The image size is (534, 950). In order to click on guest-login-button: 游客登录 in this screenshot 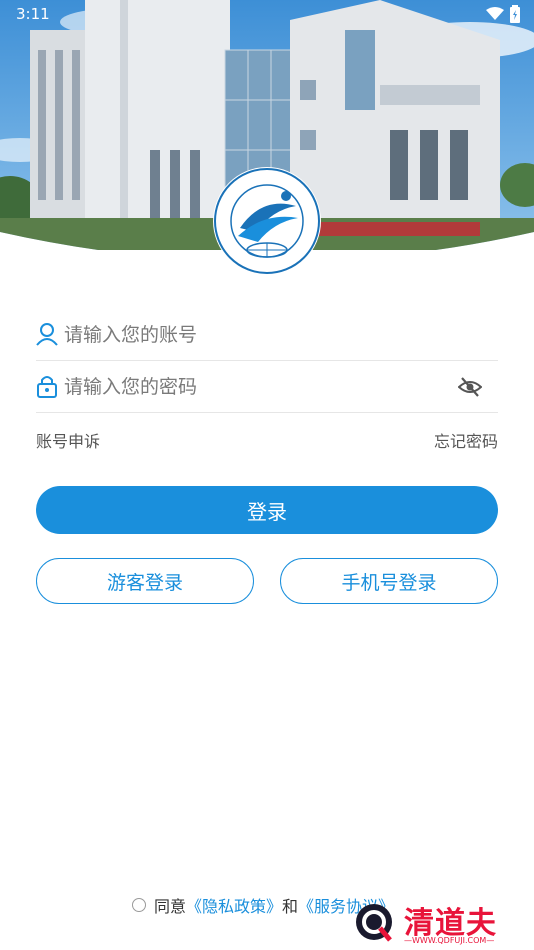, I will do `click(145, 581)`.